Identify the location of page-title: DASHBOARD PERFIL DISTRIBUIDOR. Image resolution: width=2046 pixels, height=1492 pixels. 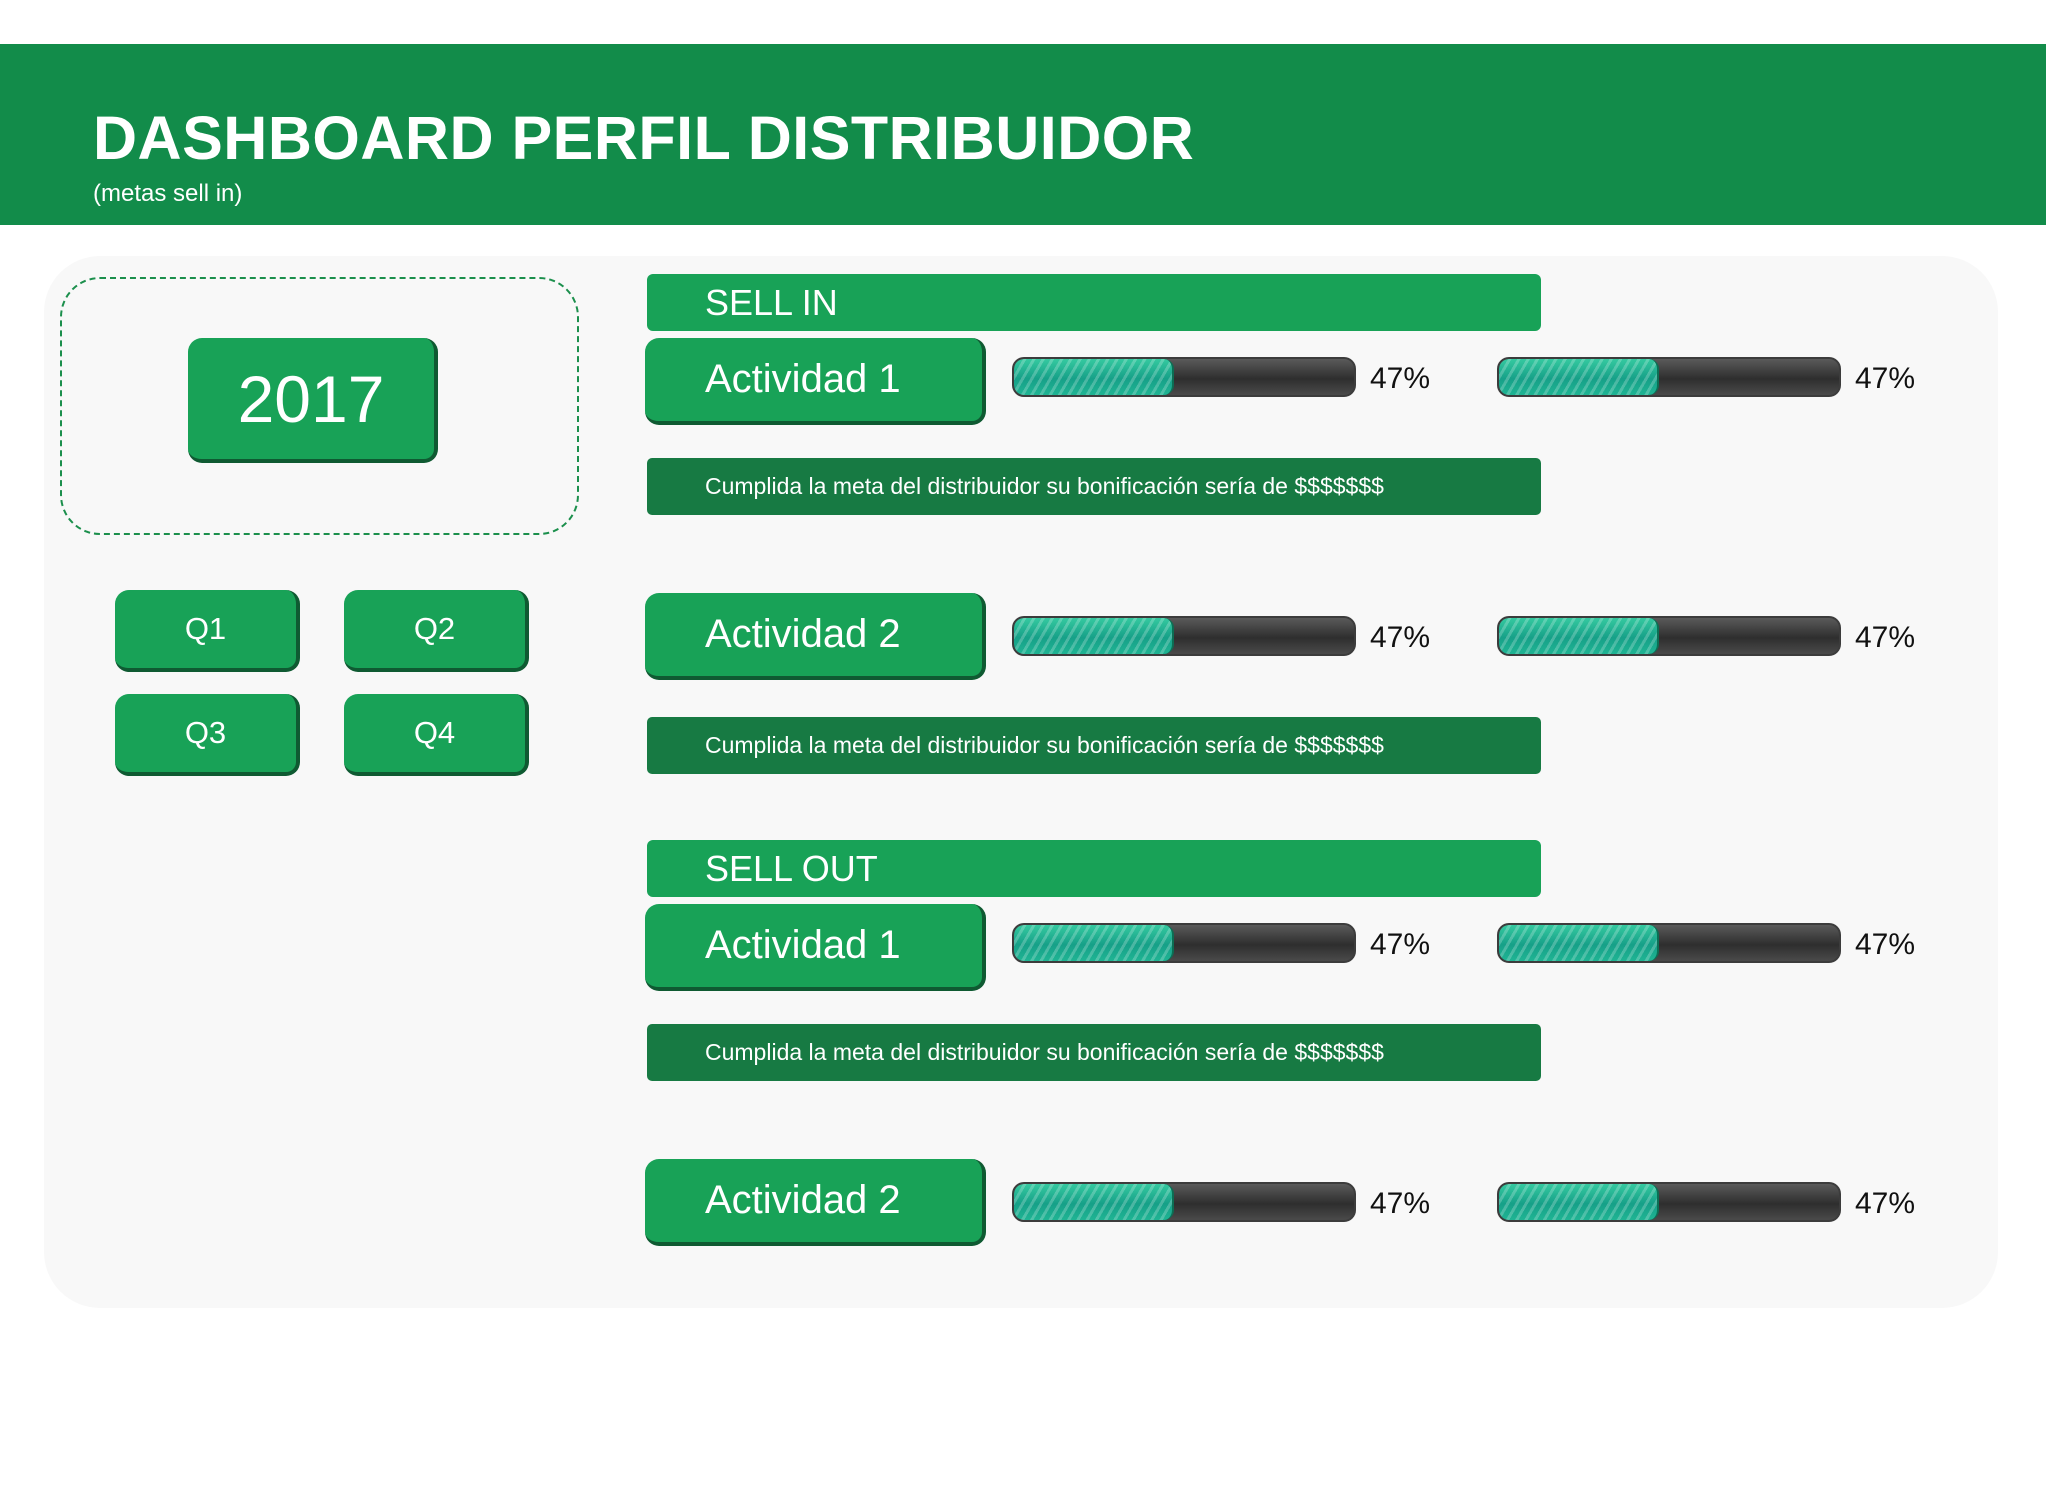
(644, 138).